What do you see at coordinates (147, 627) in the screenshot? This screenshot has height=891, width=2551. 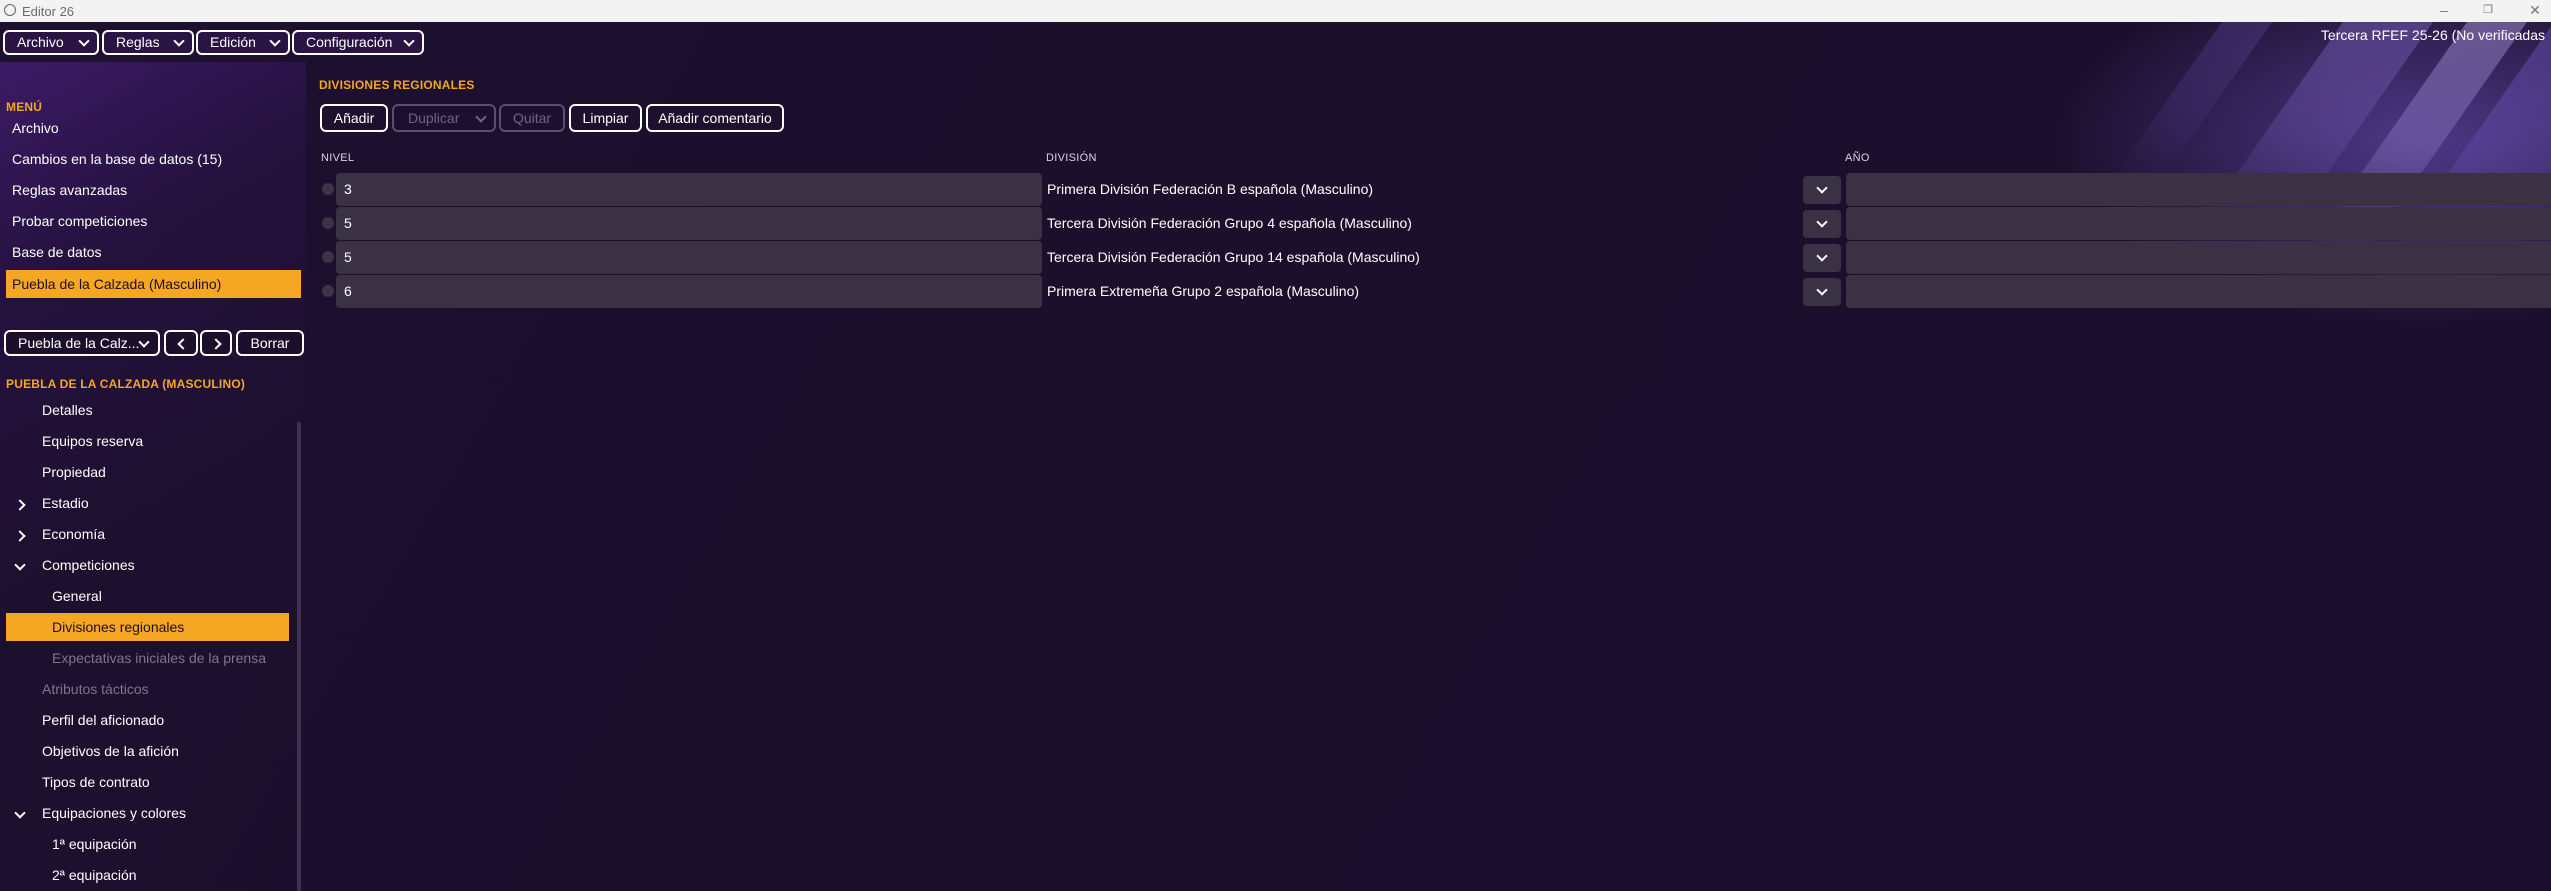 I see `tree-item-divisiones-regionales: Divisiones regionales` at bounding box center [147, 627].